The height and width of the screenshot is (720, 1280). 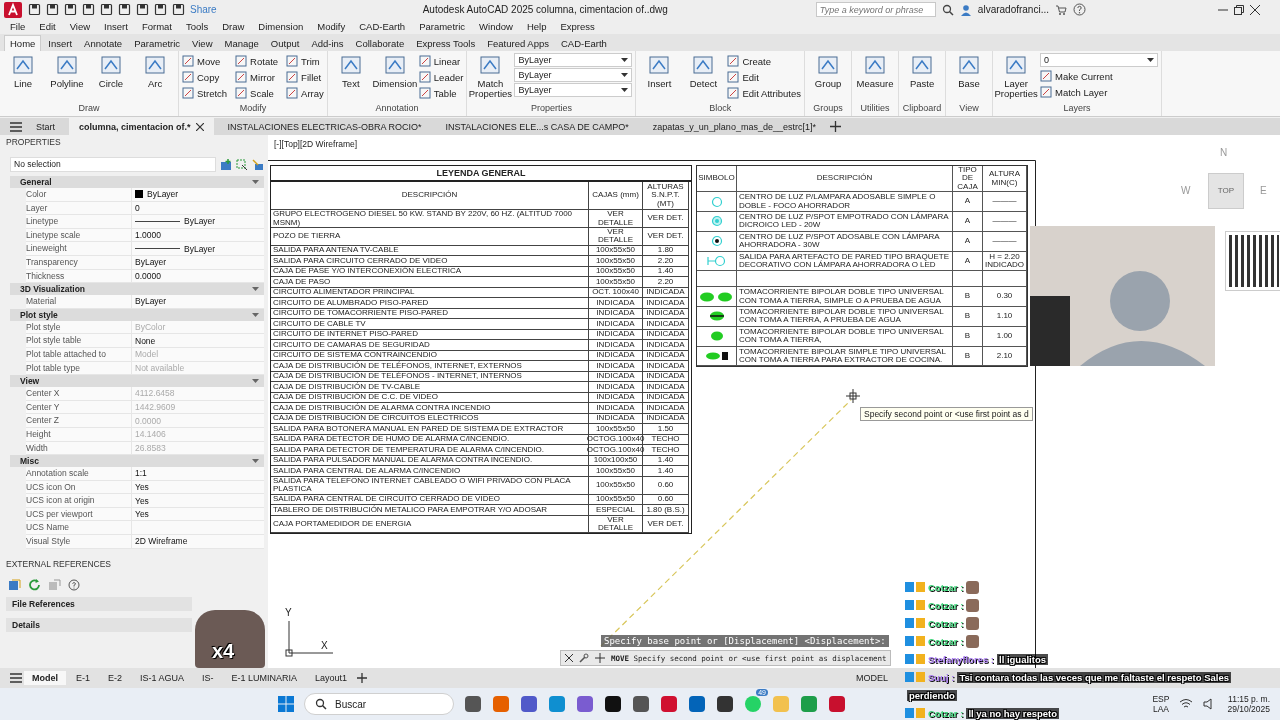 I want to click on layout-tab: E-1 LUMINARIA, so click(x=264, y=678).